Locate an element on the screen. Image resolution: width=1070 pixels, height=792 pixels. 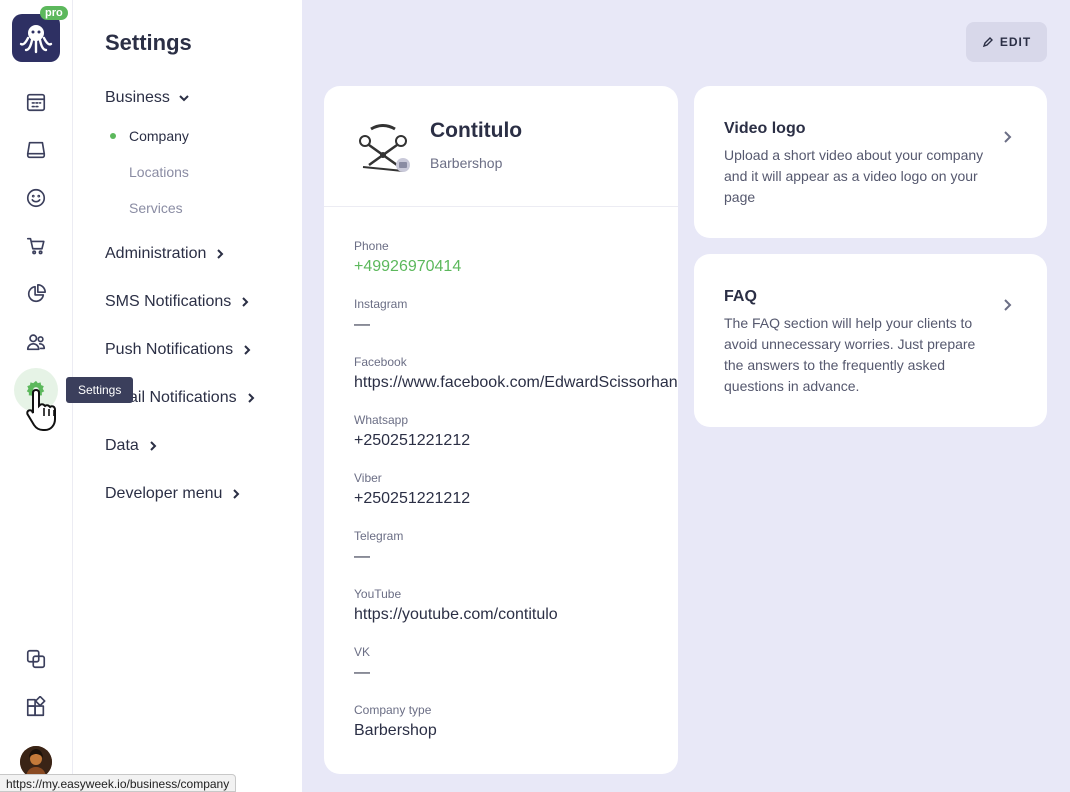
phone-link: +49926970414 is located at coordinates (407, 267).